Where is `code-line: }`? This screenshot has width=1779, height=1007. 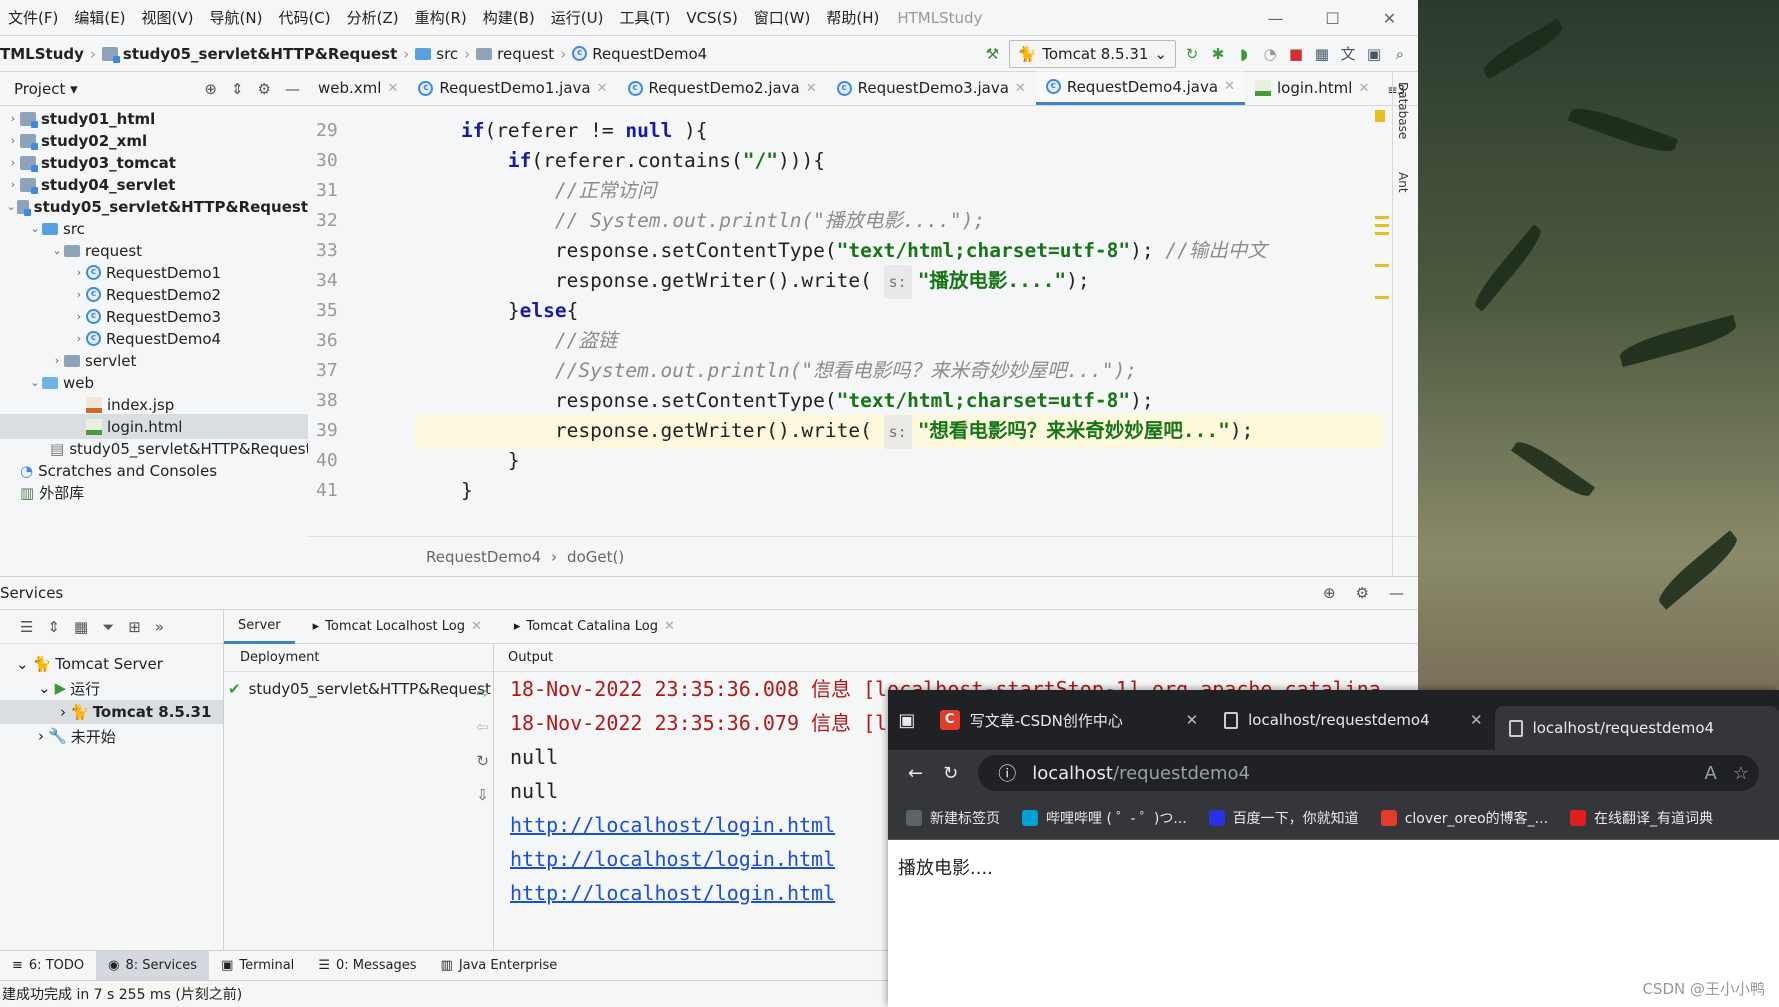
code-line: } is located at coordinates (899, 491).